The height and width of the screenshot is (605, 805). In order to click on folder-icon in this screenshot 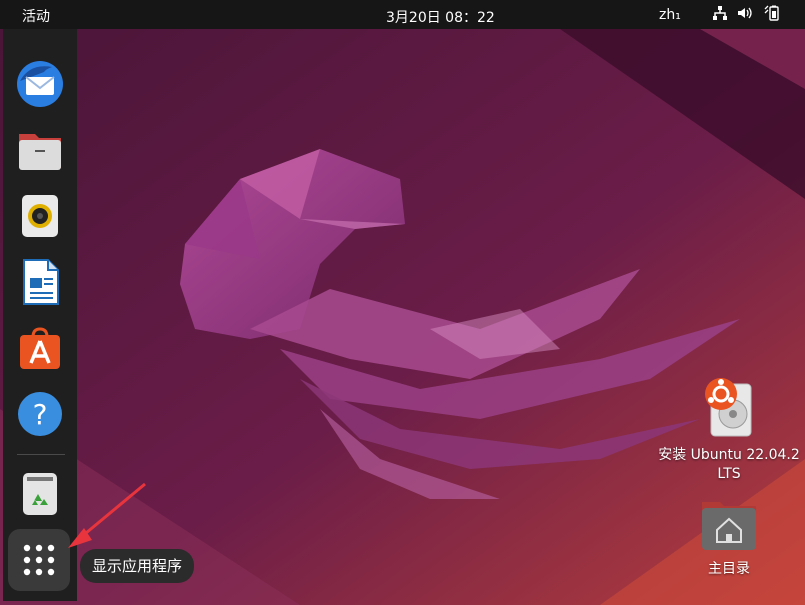, I will do `click(40, 152)`.